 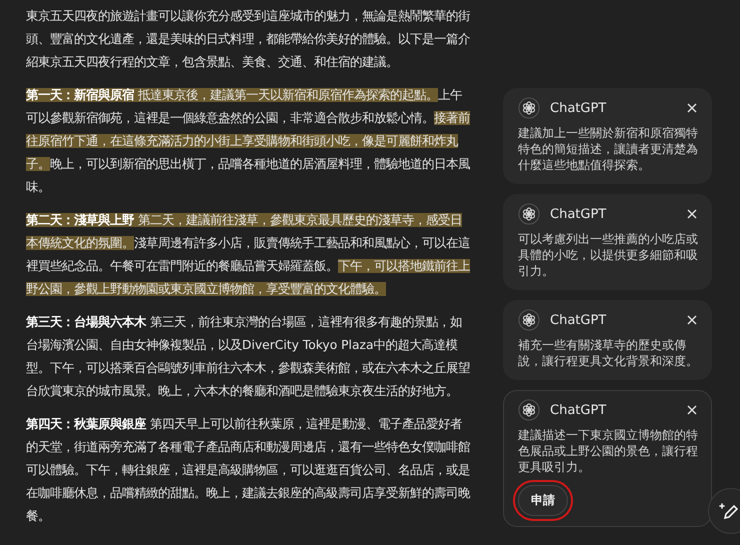 I want to click on comment-text: 可以考慮列出一些推薦的小吃店或具體的小吃，以提供更多細節和吸引力。, so click(x=608, y=255).